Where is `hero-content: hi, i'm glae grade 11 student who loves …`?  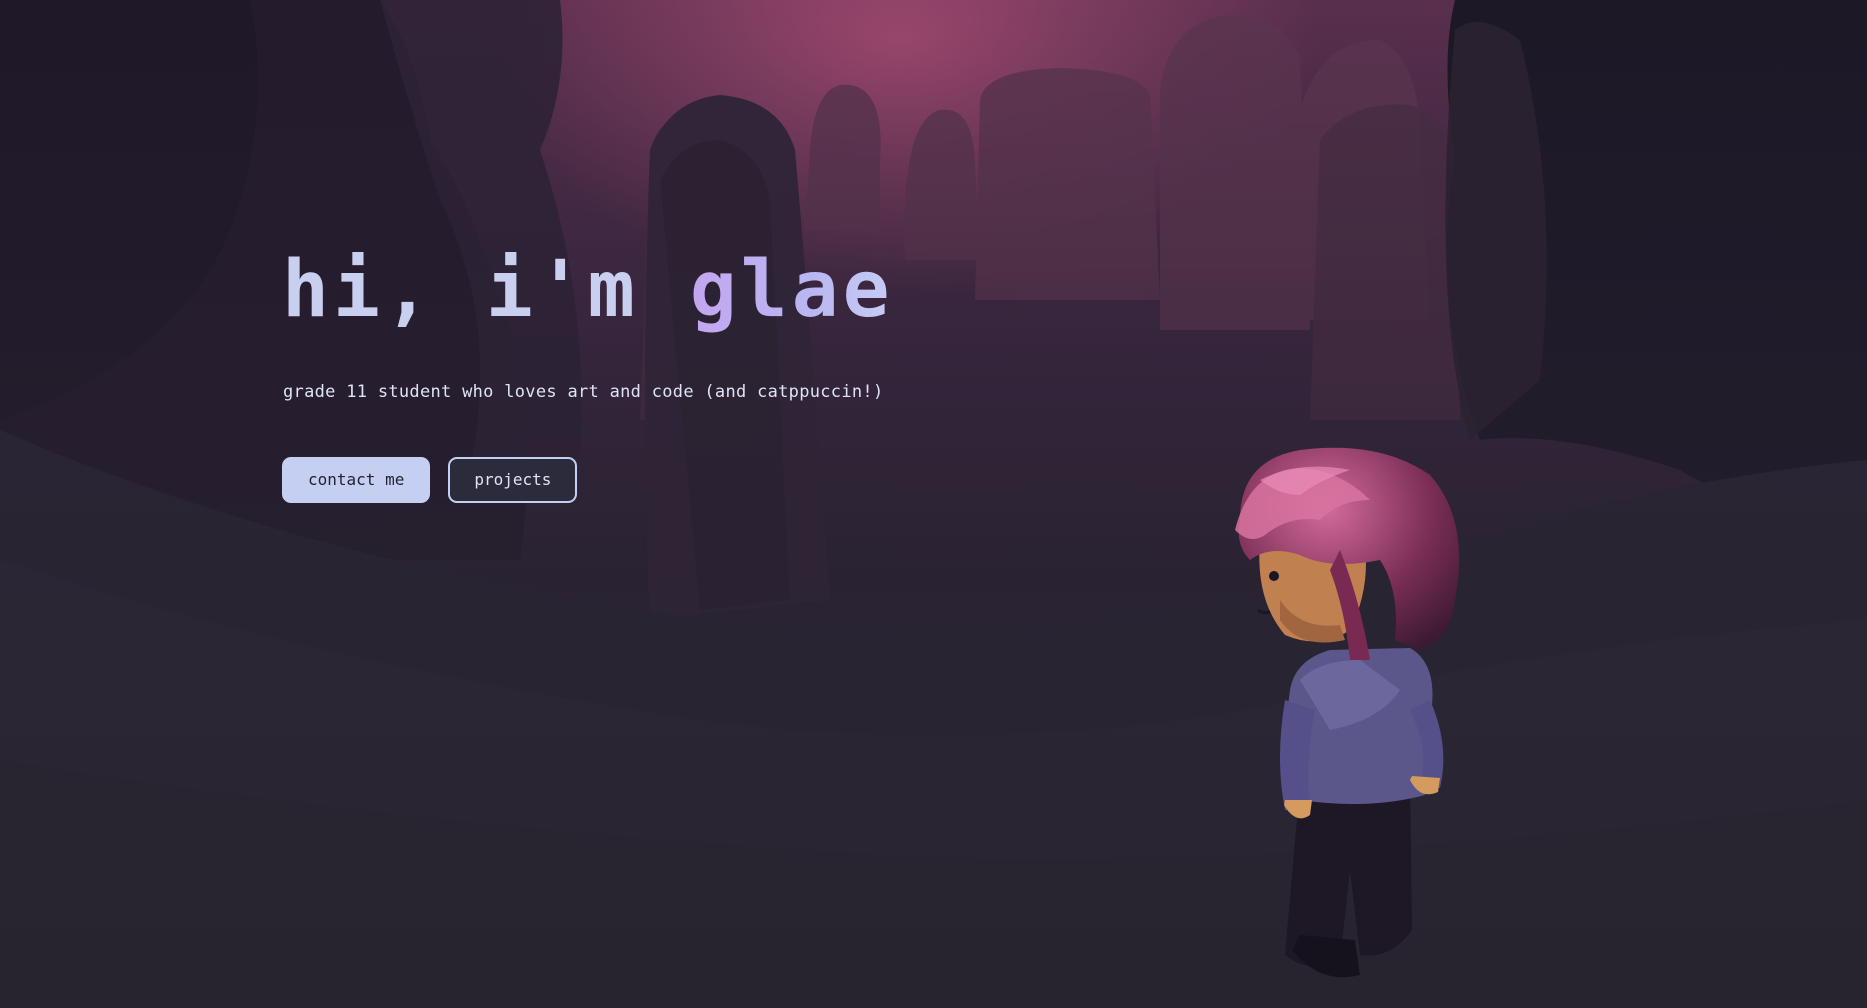 hero-content: hi, i'm glae grade 11 student who loves … is located at coordinates (588, 376).